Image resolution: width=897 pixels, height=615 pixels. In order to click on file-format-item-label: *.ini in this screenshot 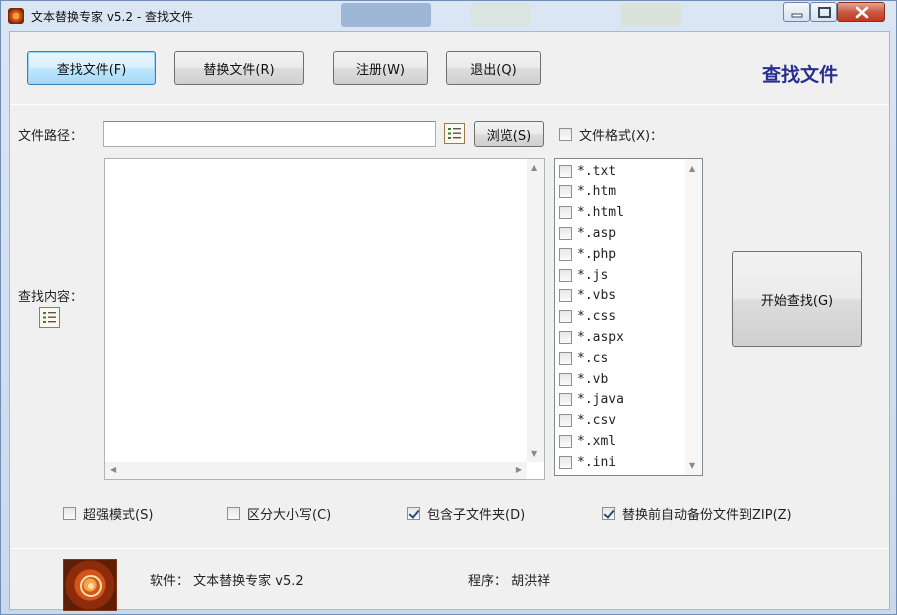, I will do `click(597, 462)`.